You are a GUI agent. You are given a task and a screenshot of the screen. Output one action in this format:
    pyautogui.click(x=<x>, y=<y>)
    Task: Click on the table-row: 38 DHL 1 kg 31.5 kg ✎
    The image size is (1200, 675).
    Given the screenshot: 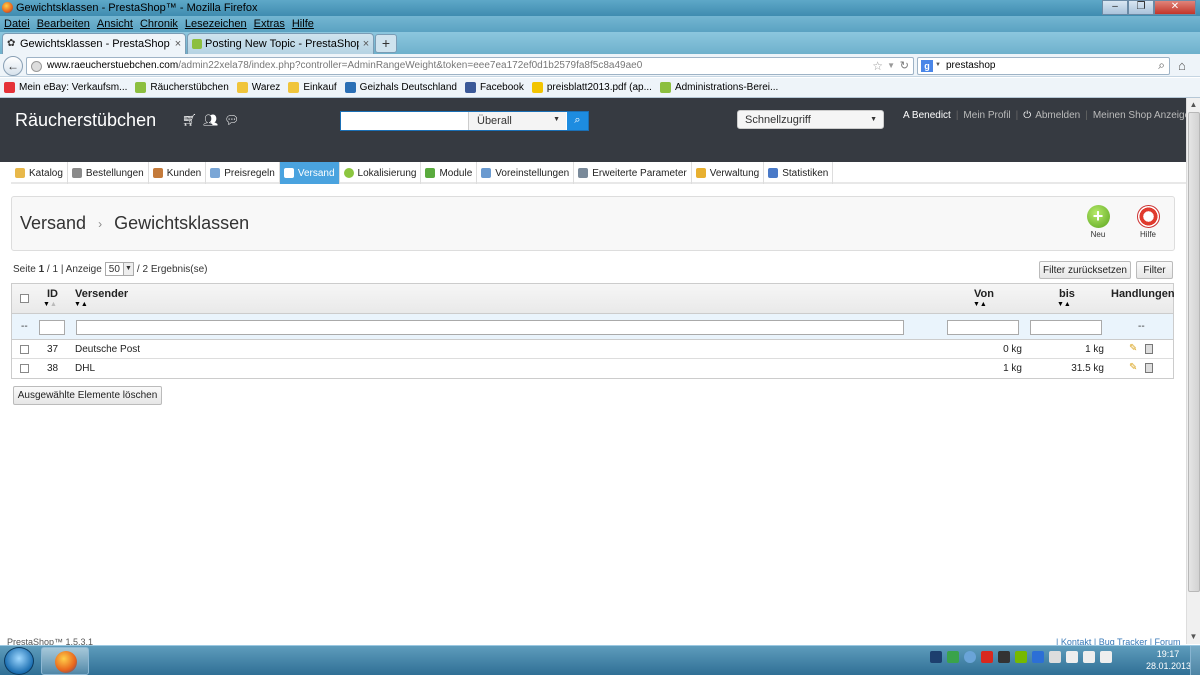 What is the action you would take?
    pyautogui.click(x=592, y=368)
    